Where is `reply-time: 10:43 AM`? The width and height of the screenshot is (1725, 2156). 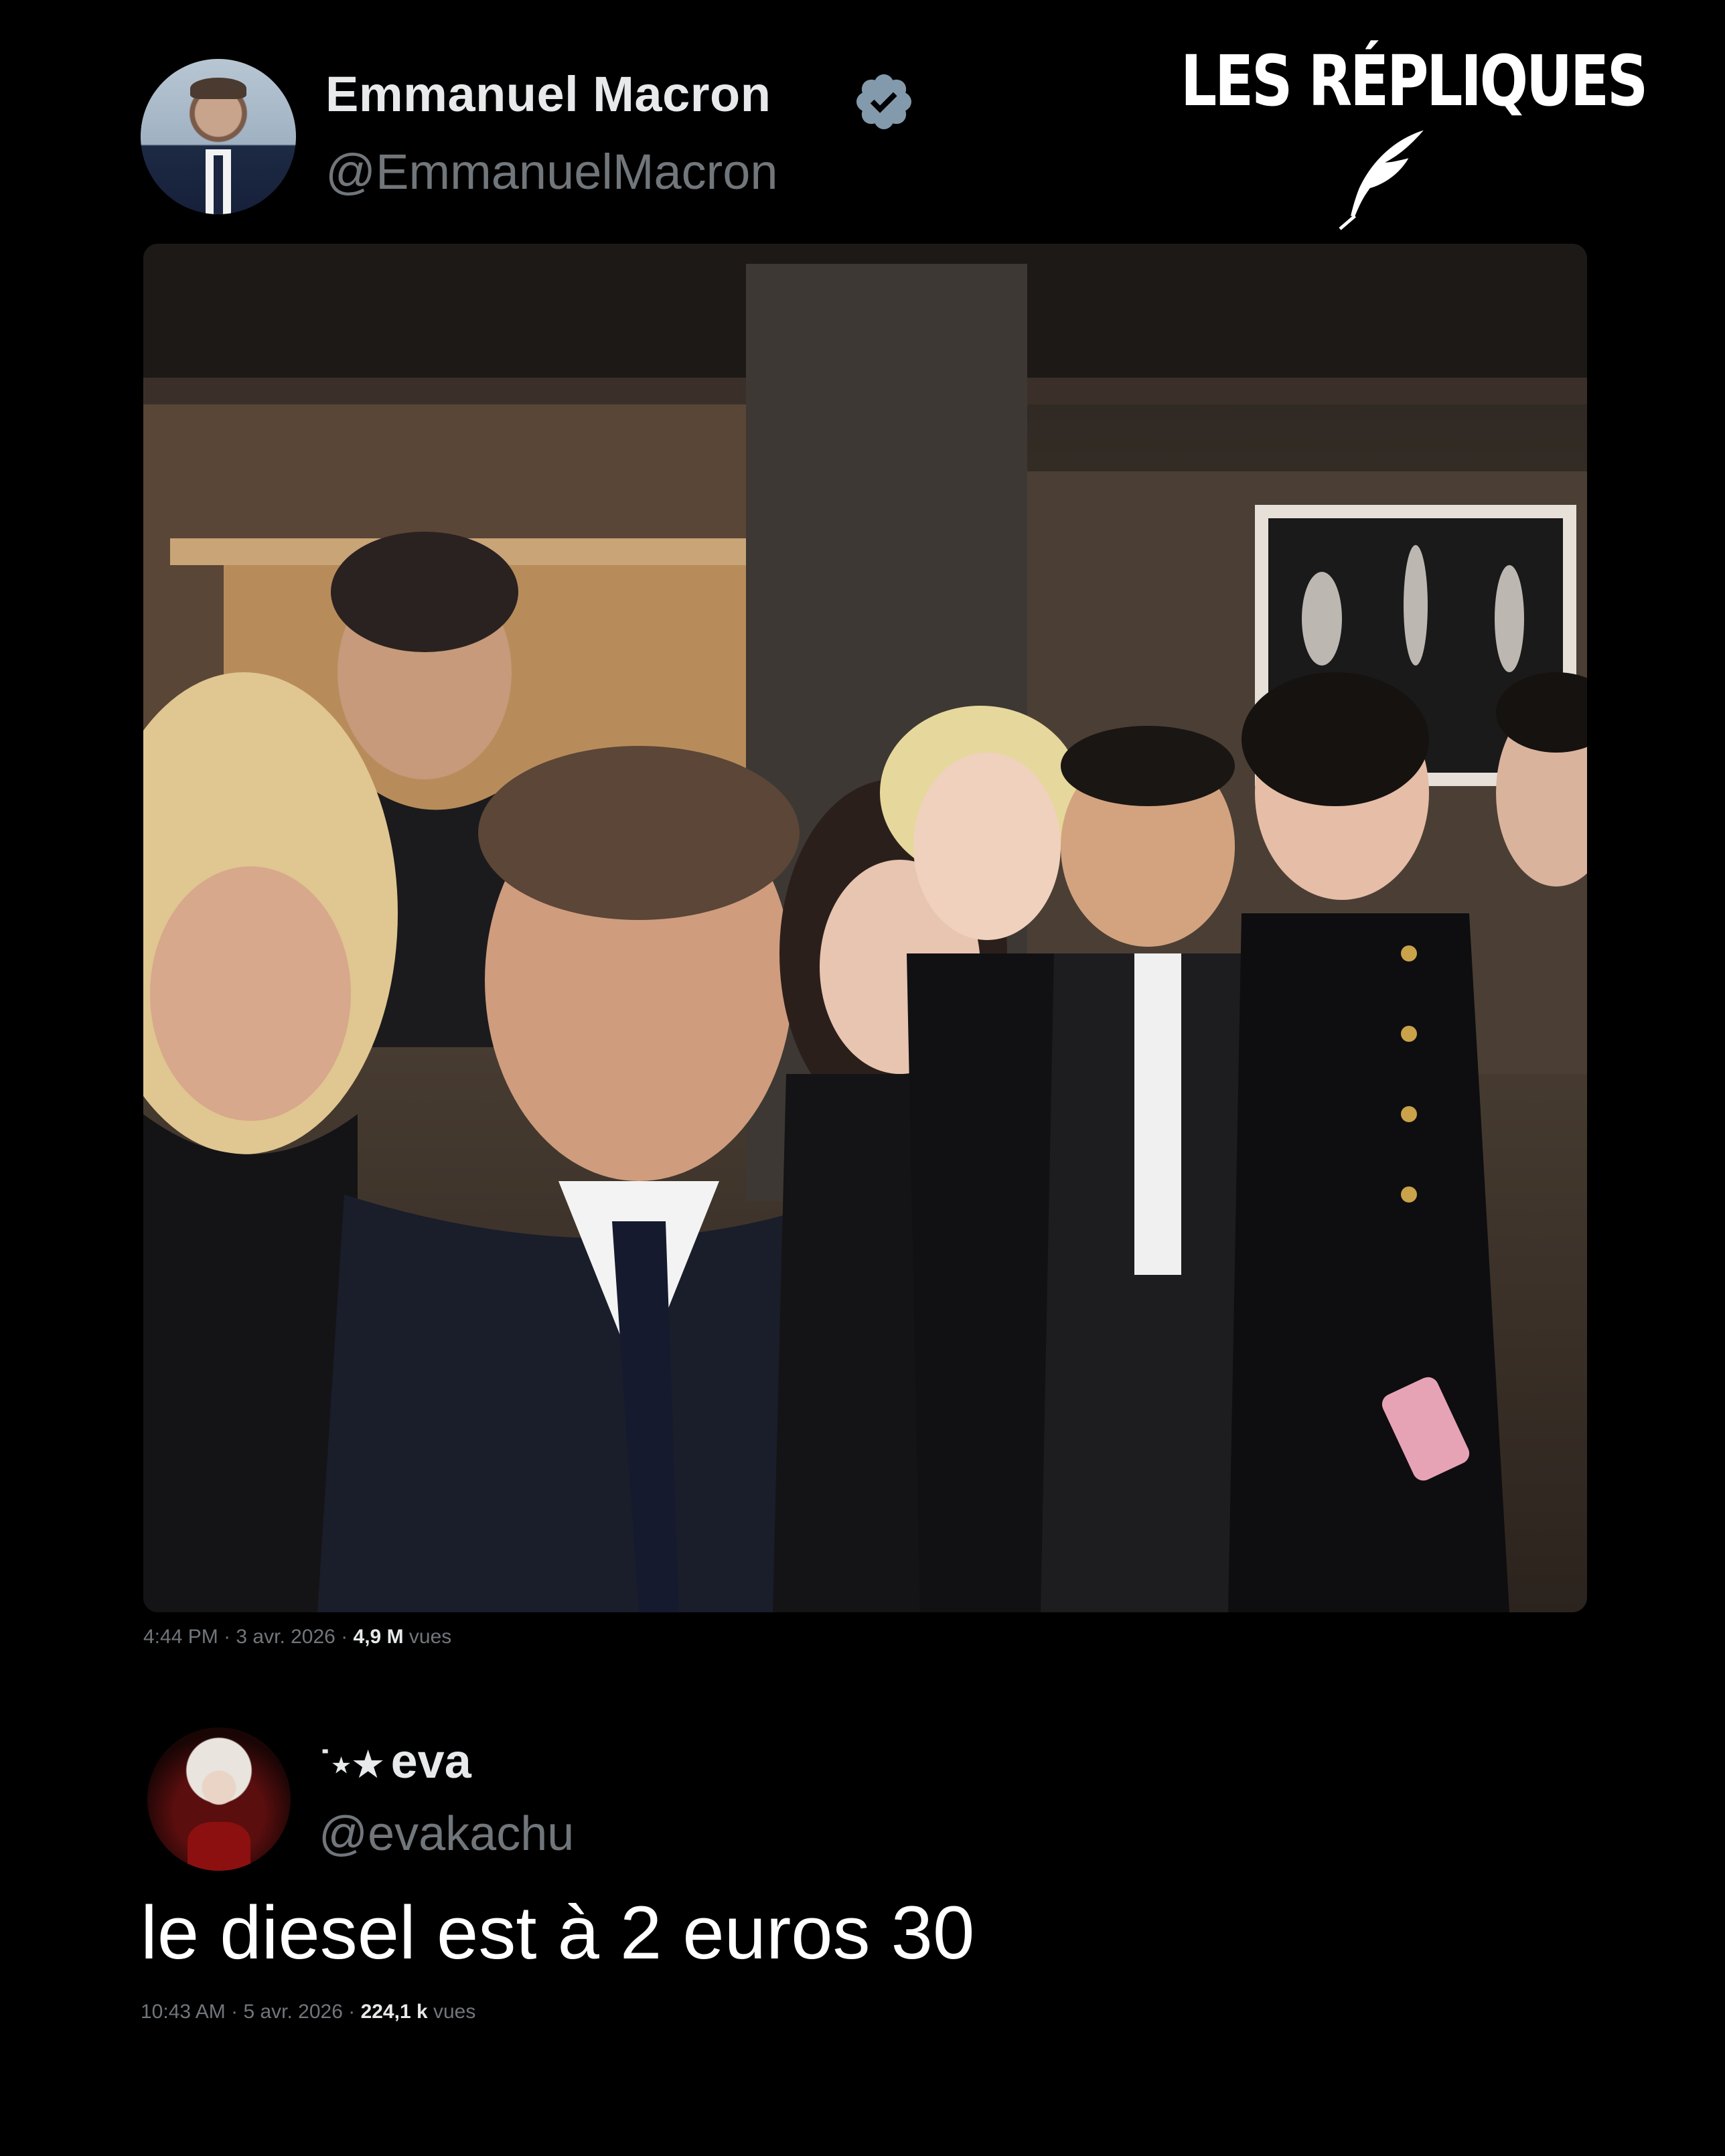 reply-time: 10:43 AM is located at coordinates (183, 2012).